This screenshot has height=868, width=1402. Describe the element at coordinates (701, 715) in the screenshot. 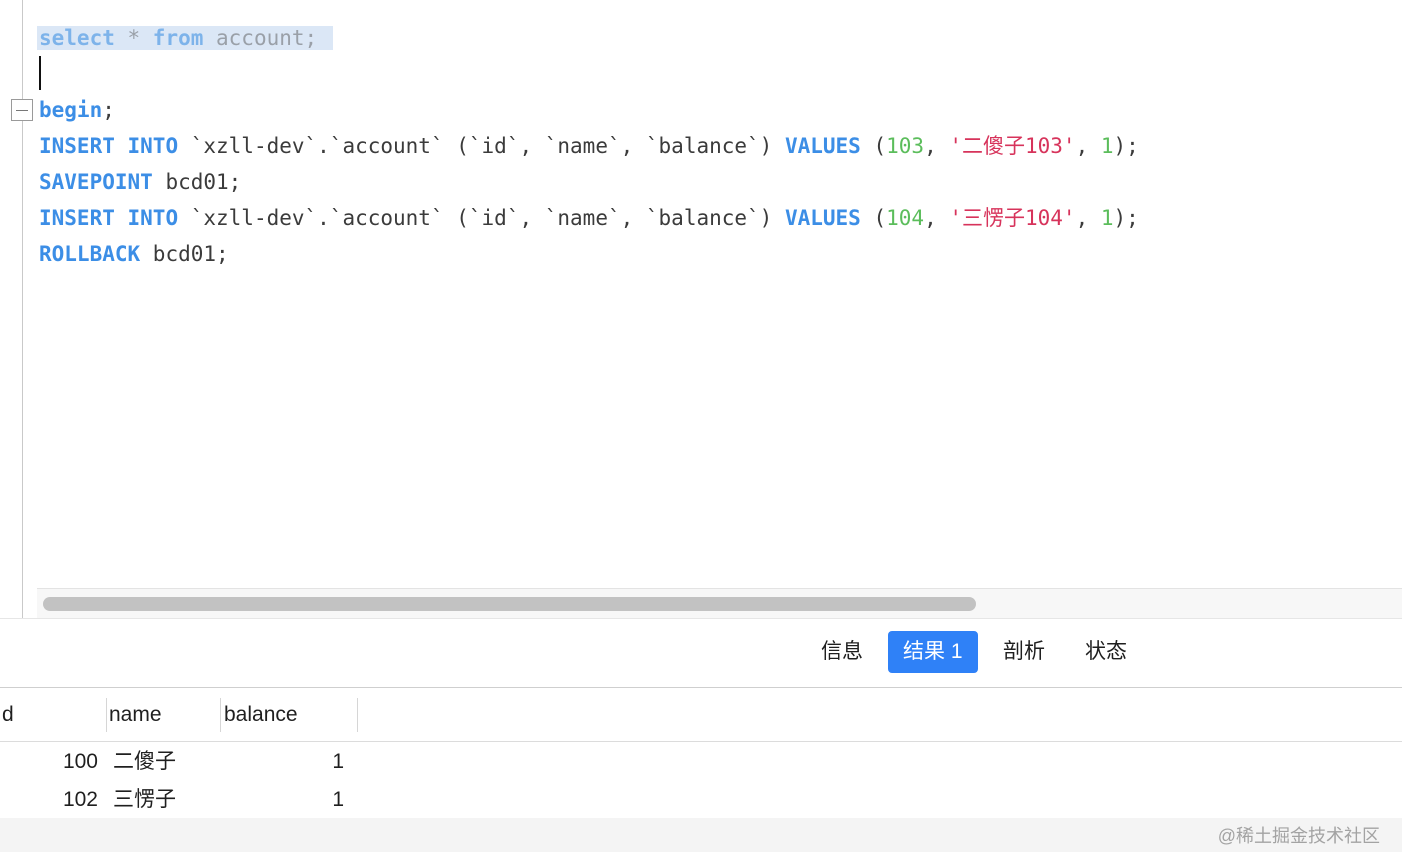

I see `result-grid-header: d name balance` at that location.